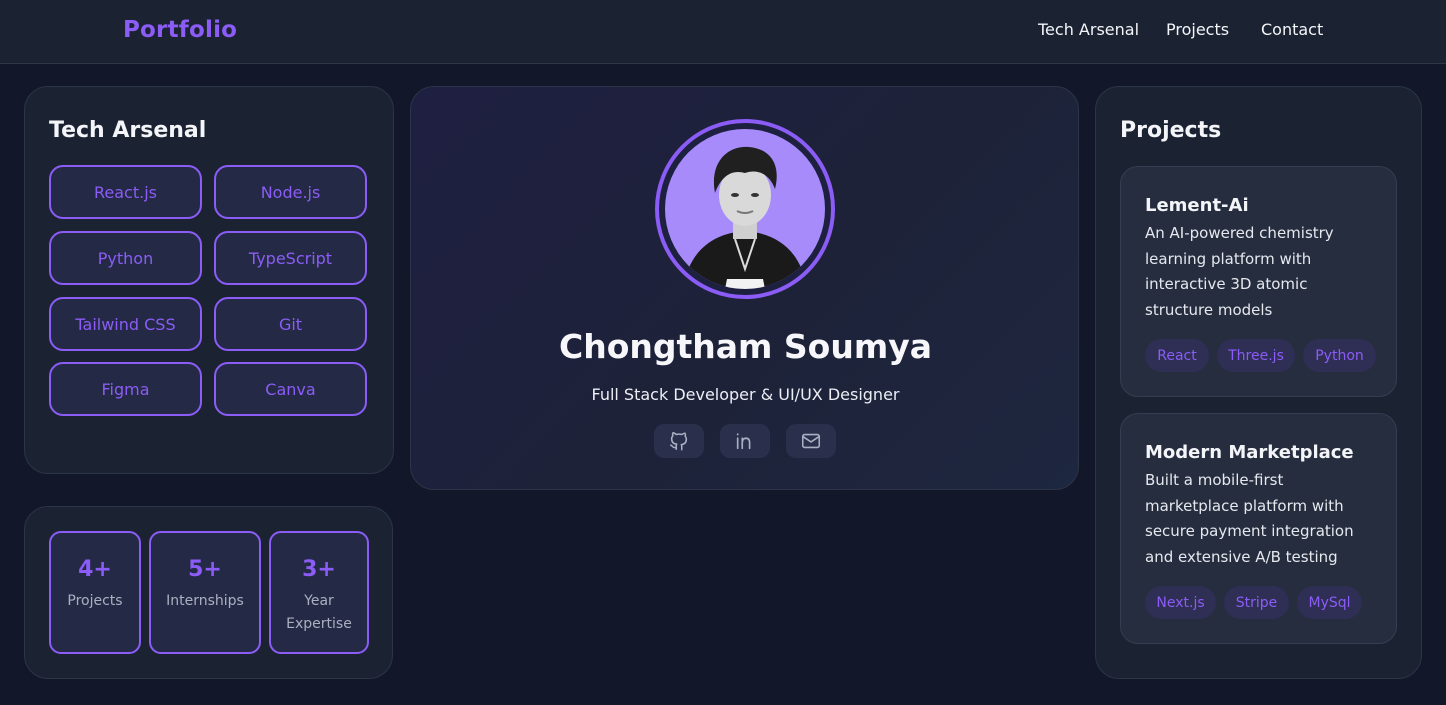 The image size is (1446, 705). Describe the element at coordinates (290, 324) in the screenshot. I see `skill-chip-git: Git` at that location.